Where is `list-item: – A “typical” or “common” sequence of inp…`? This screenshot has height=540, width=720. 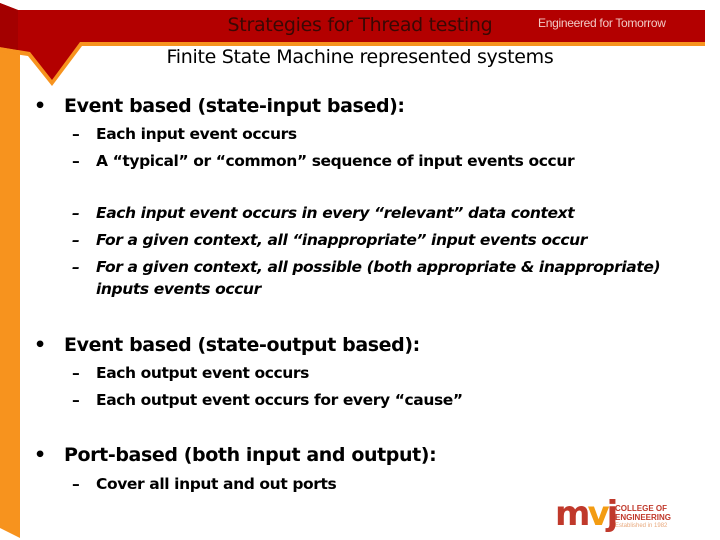 list-item: – A “typical” or “common” sequence of inp… is located at coordinates (323, 161).